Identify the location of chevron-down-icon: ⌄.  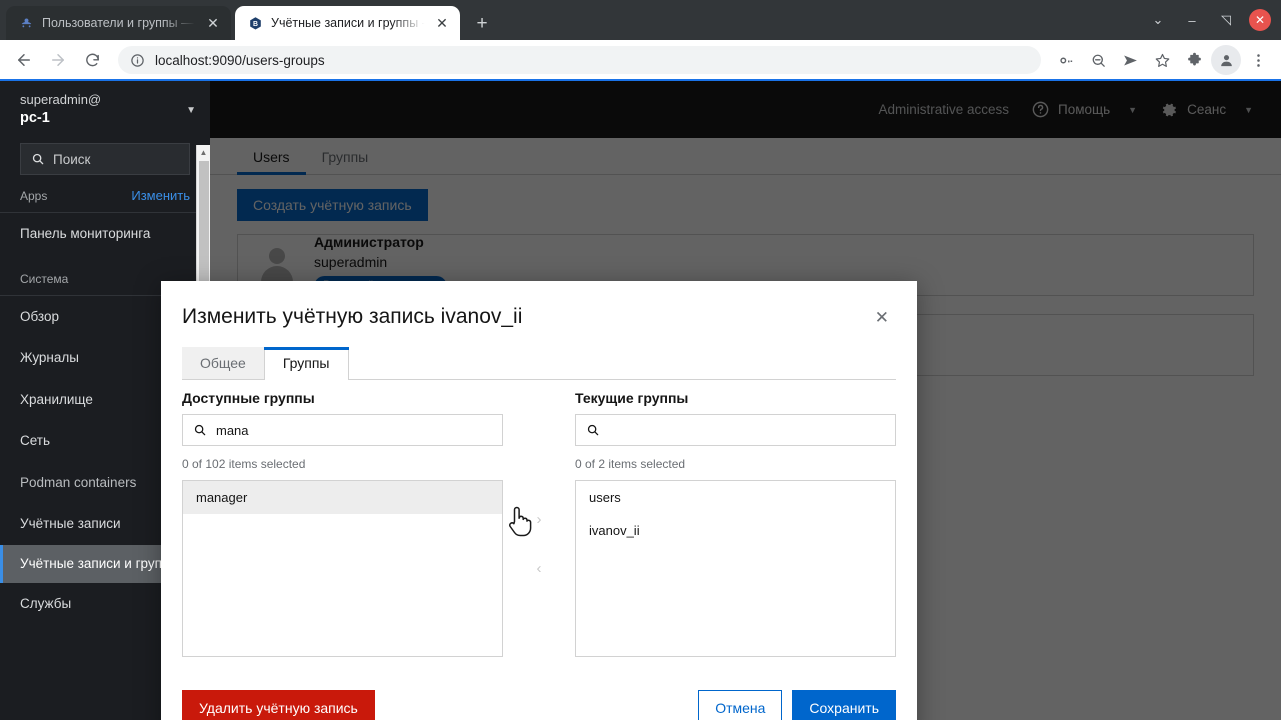
(1158, 20).